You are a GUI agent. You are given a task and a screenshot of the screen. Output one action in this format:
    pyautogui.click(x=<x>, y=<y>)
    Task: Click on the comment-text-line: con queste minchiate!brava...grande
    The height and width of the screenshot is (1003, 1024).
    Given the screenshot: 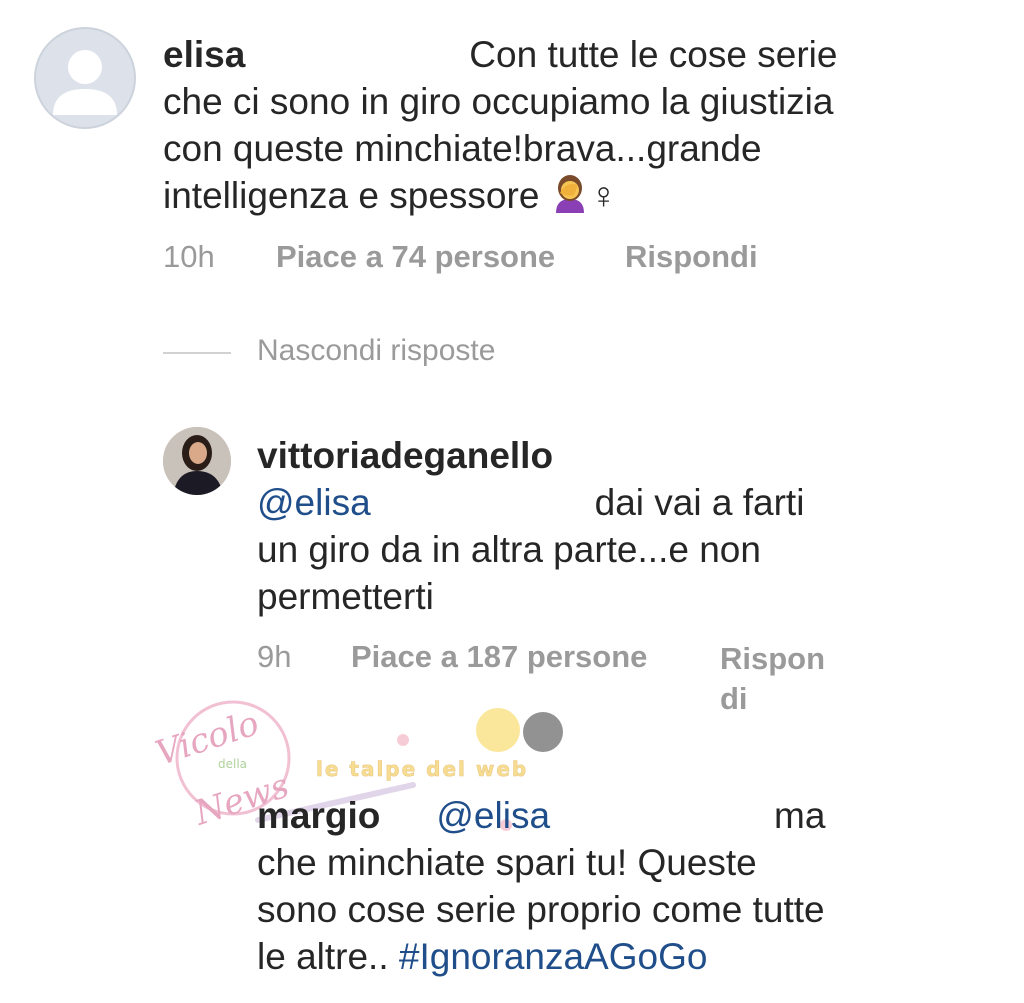 What is the action you would take?
    pyautogui.click(x=462, y=148)
    